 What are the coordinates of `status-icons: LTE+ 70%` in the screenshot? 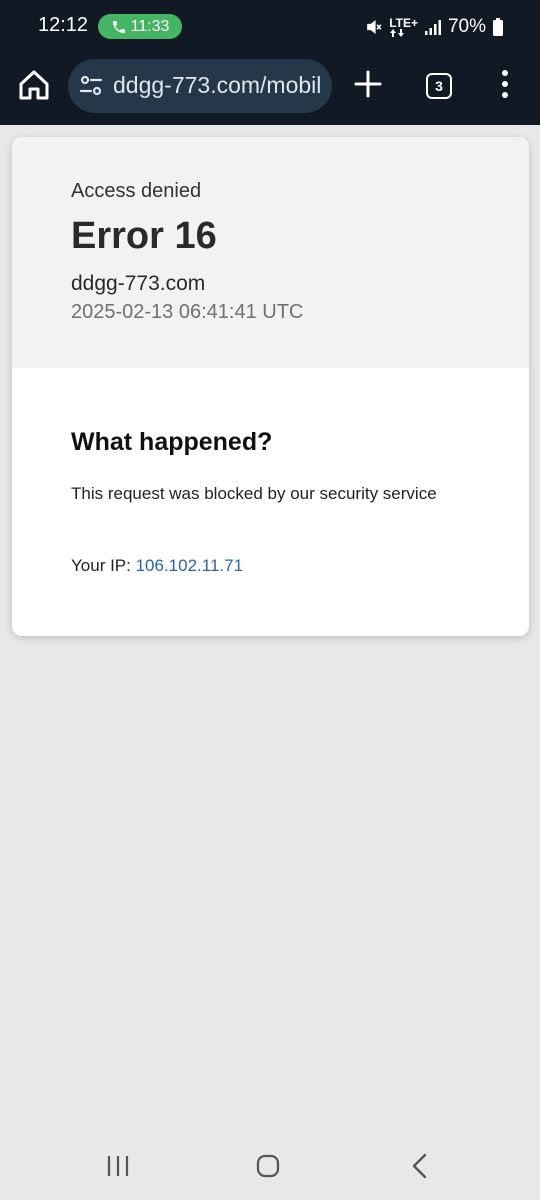 It's located at (434, 27).